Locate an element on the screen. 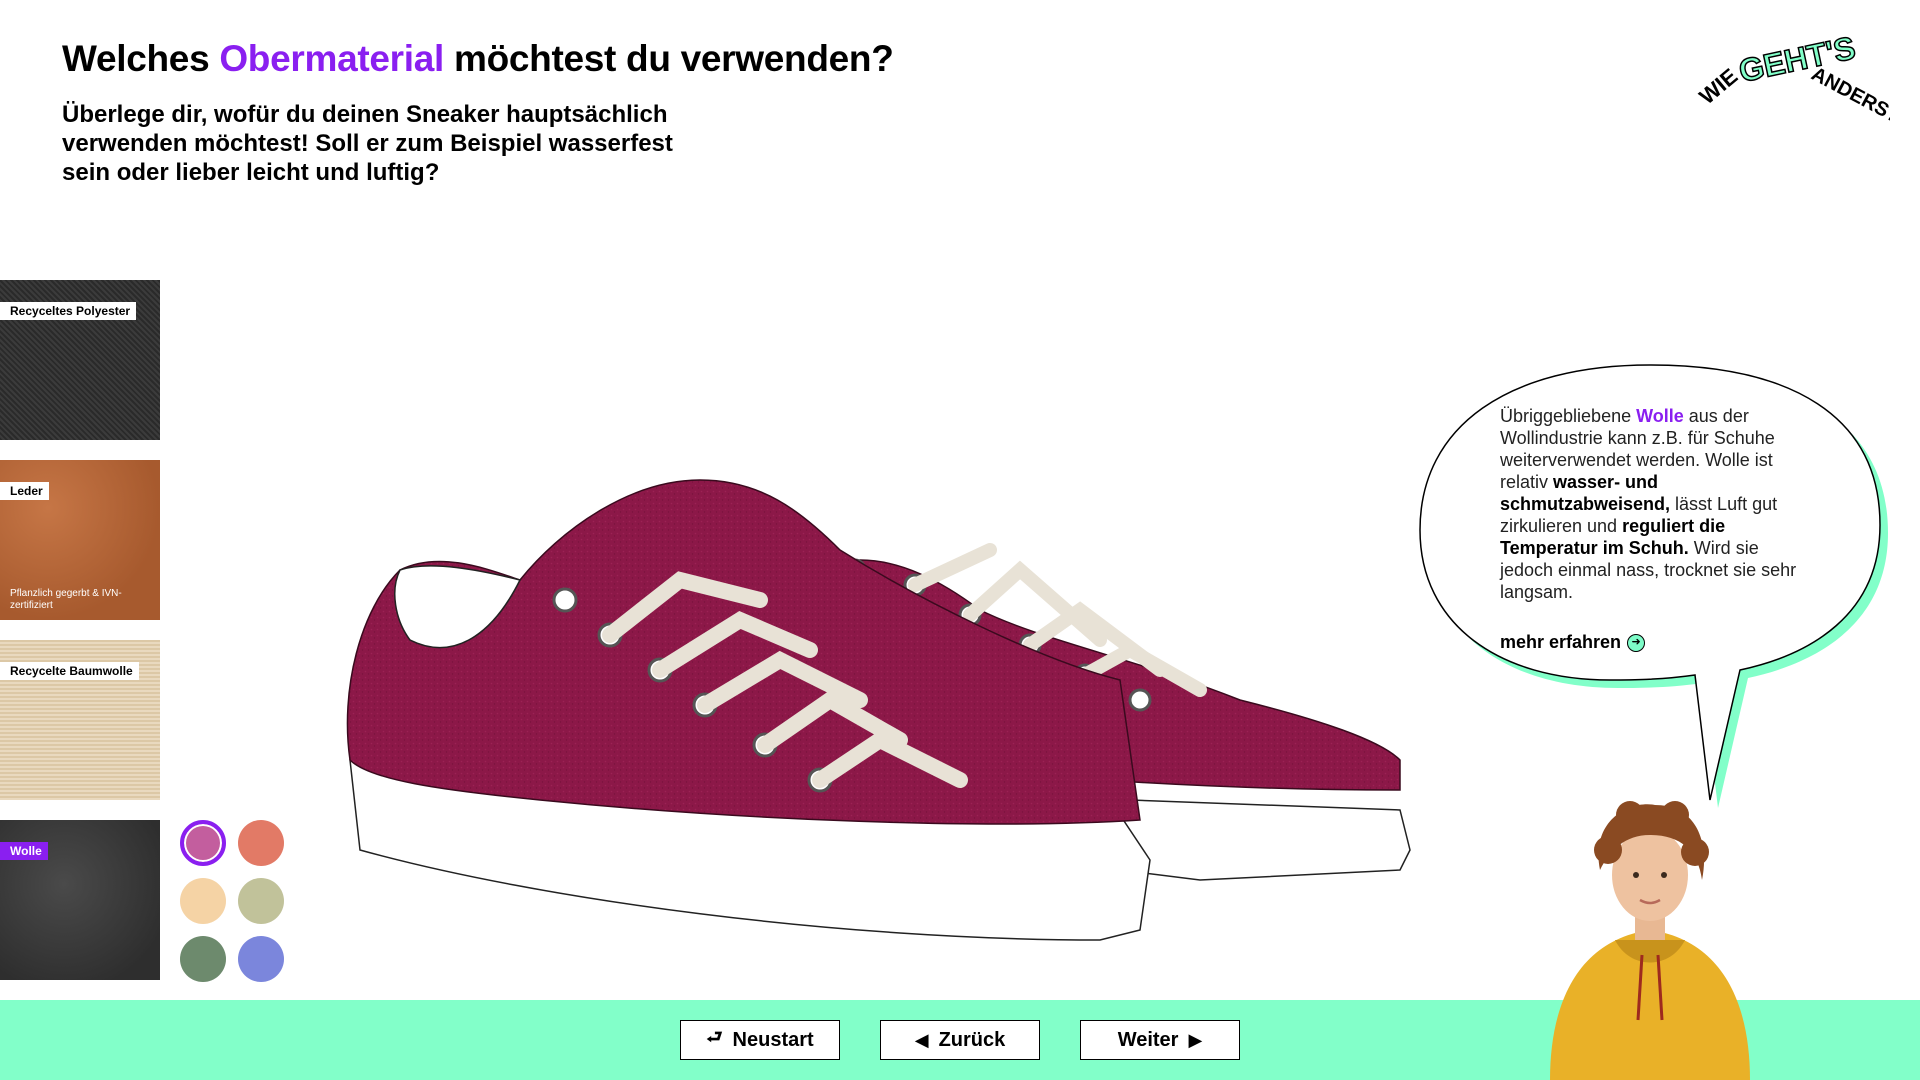  info-text: Übriggebliebene is located at coordinates (1568, 416).